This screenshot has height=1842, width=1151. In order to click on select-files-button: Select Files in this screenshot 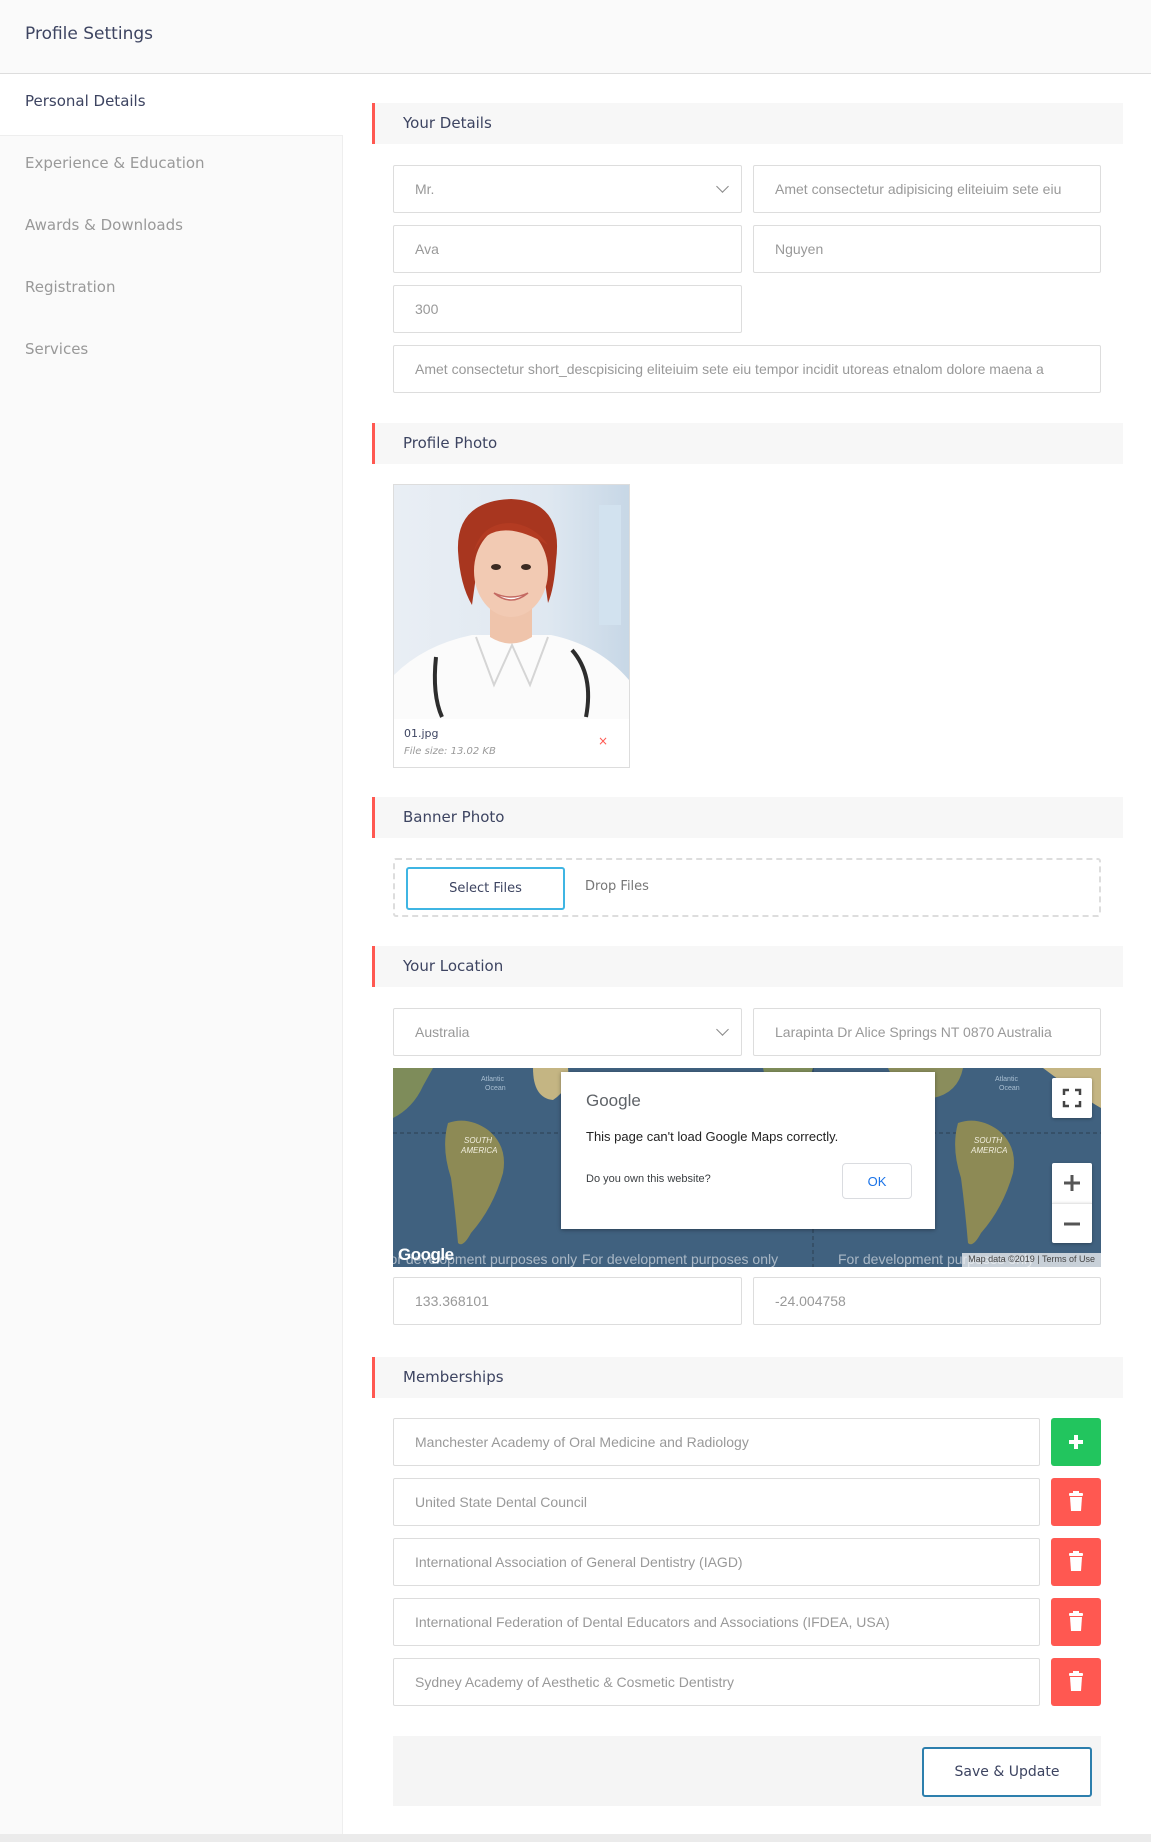, I will do `click(485, 888)`.